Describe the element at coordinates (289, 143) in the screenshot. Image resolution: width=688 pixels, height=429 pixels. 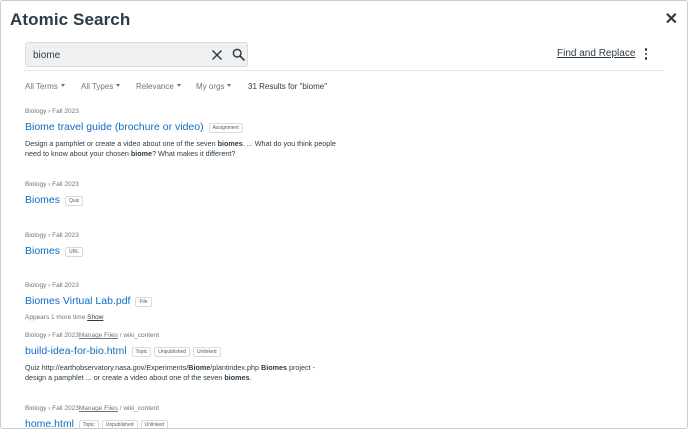
I see `snippet-text: . ... What do you think people` at that location.